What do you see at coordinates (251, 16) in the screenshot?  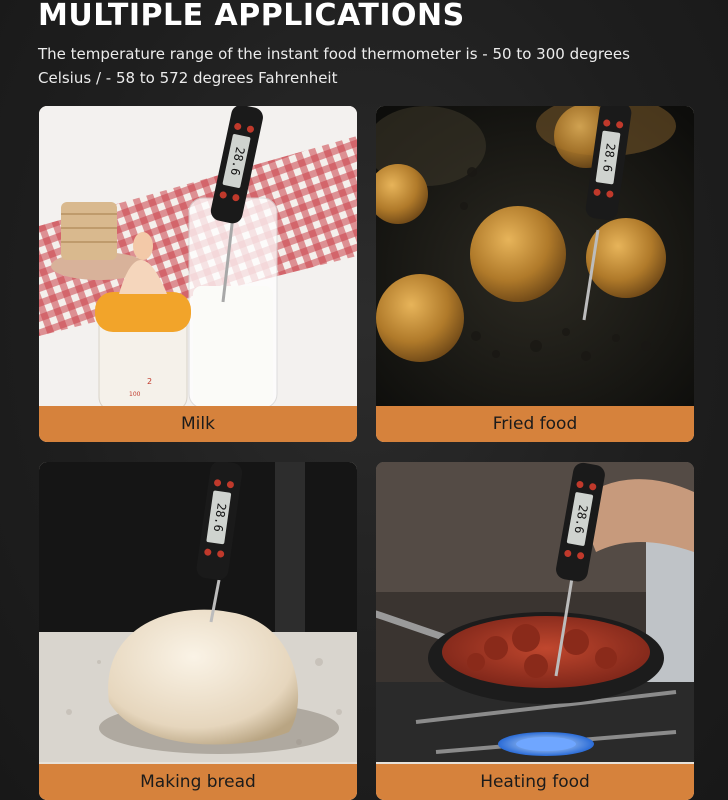 I see `page-title: MULTIPLE APPLICATIONS` at bounding box center [251, 16].